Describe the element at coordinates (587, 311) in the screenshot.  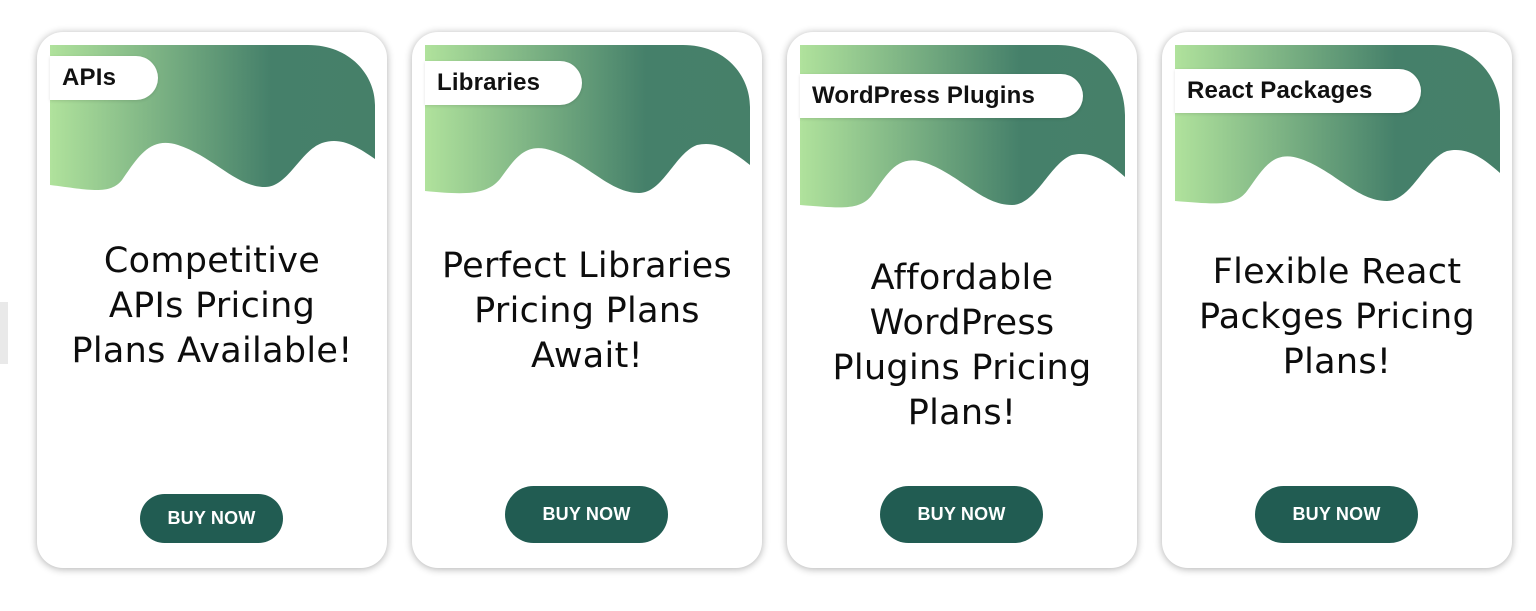
I see `card-headline: Perfect Libraries Pricing Plans Await!` at that location.